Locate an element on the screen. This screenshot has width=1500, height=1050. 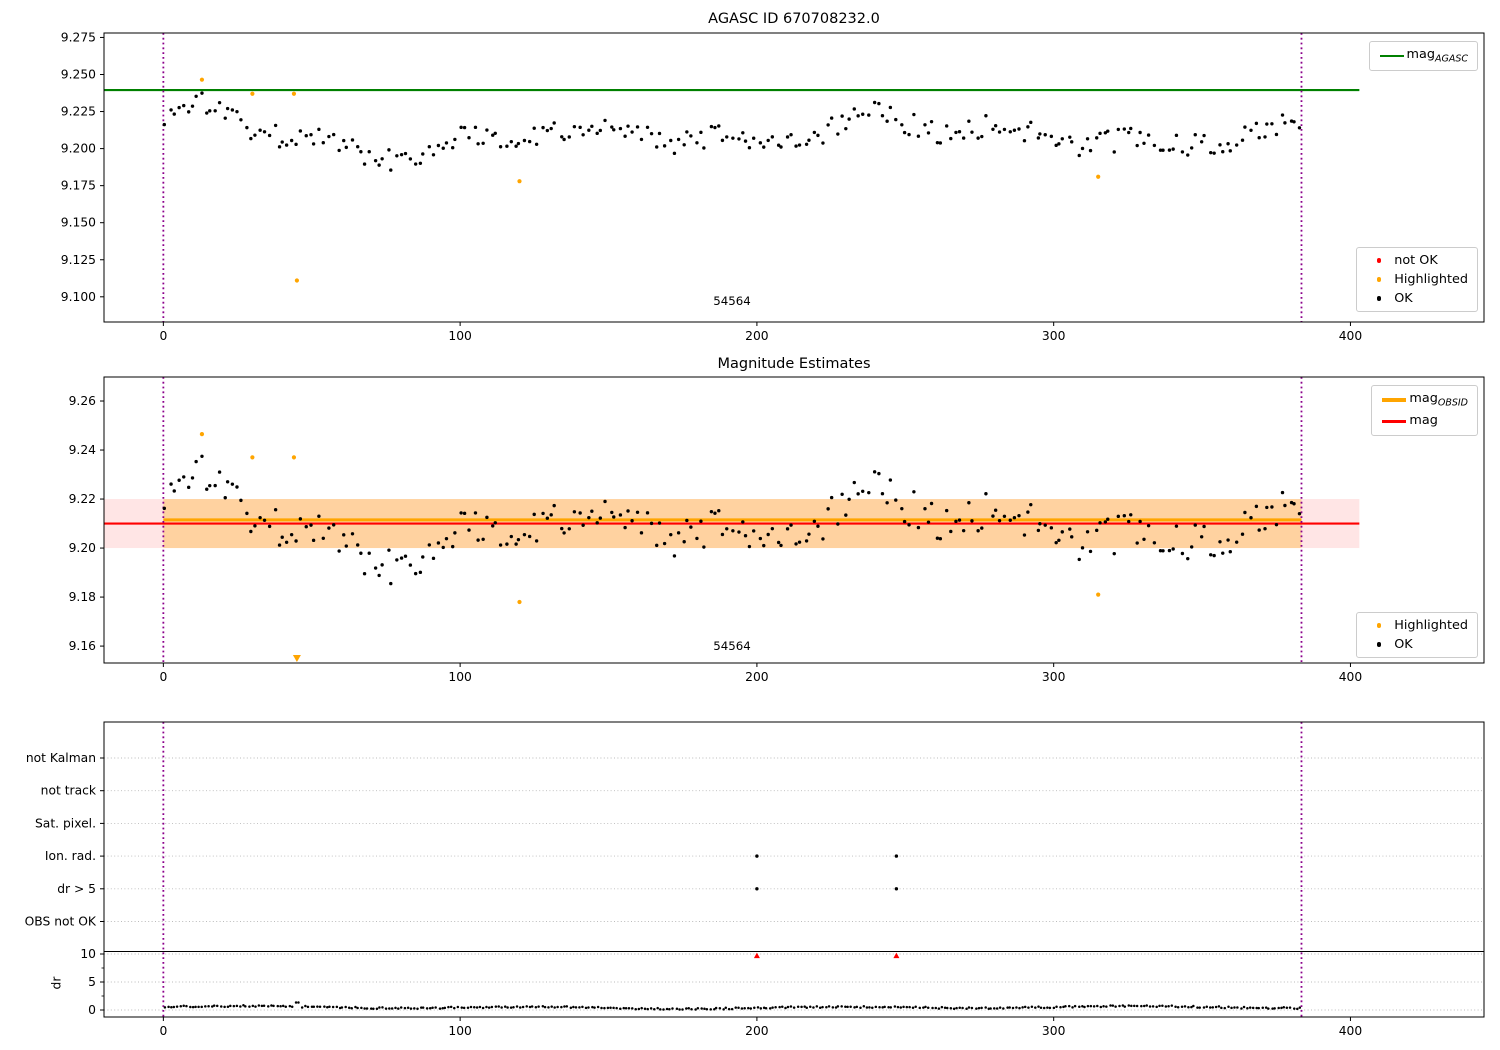
svg-text: 9.100 is located at coordinates (78, 297).